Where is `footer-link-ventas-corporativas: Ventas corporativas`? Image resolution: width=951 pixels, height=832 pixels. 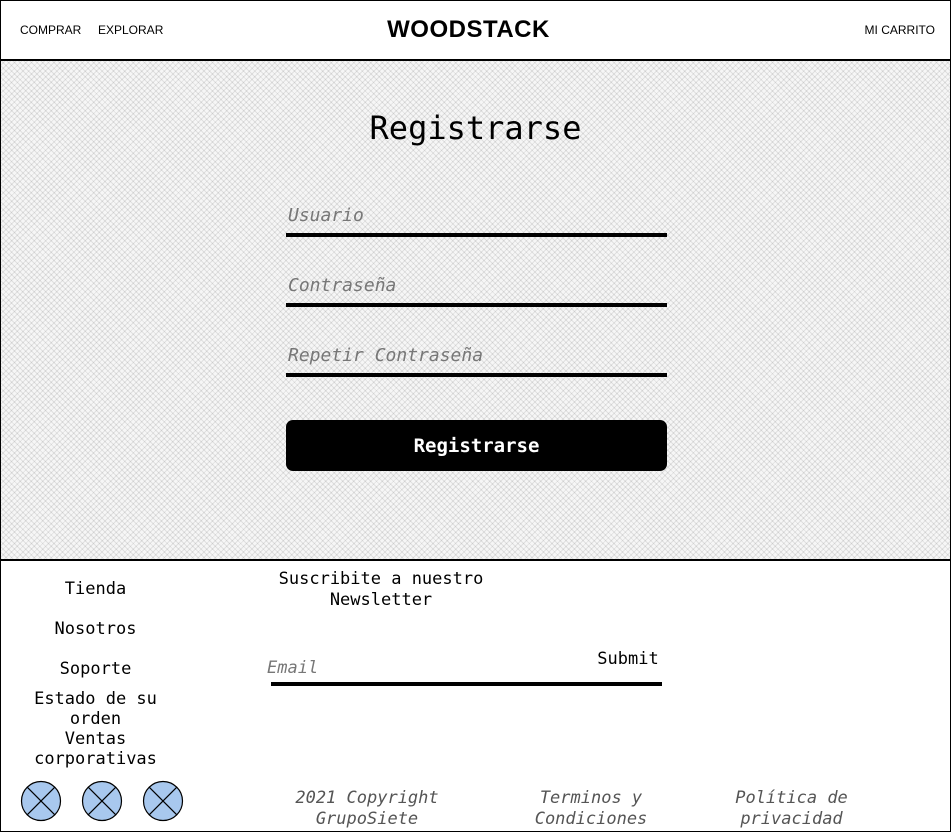
footer-link-ventas-corporativas: Ventas corporativas is located at coordinates (95, 749).